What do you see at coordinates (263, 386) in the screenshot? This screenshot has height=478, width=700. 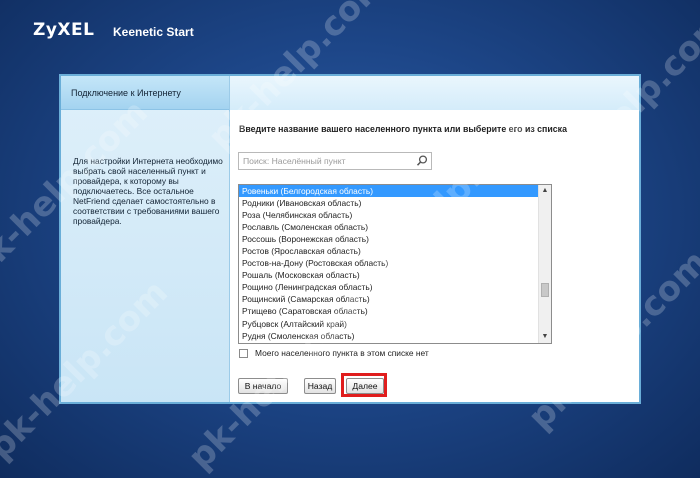 I see `home-button: В начало` at bounding box center [263, 386].